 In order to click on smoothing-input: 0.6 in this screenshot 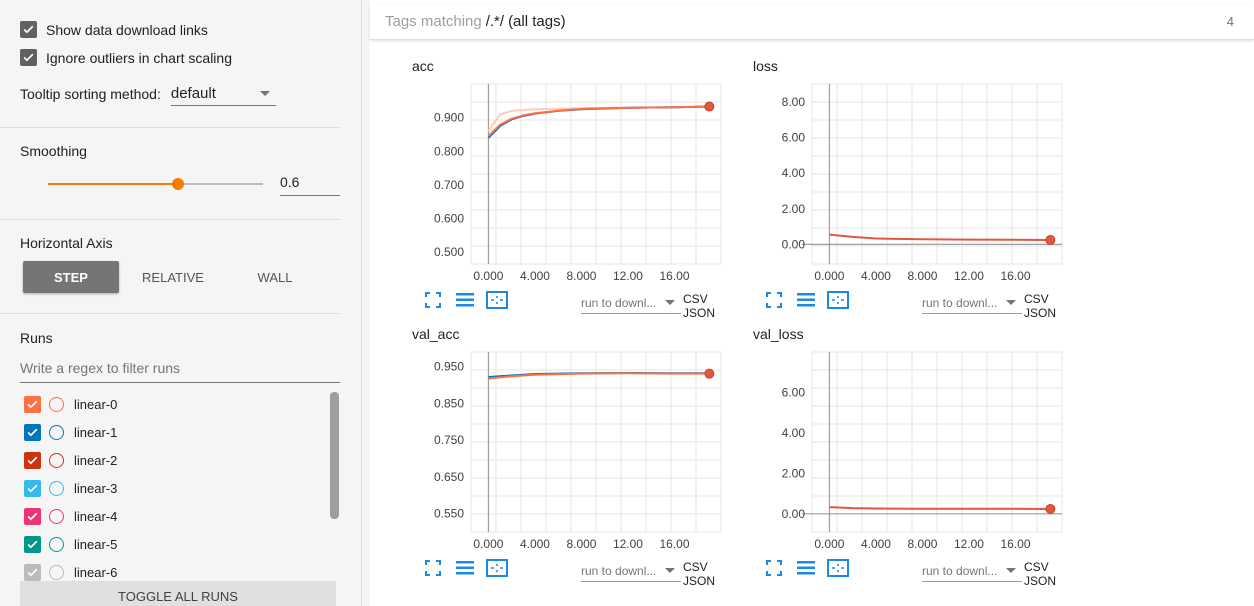, I will do `click(310, 185)`.